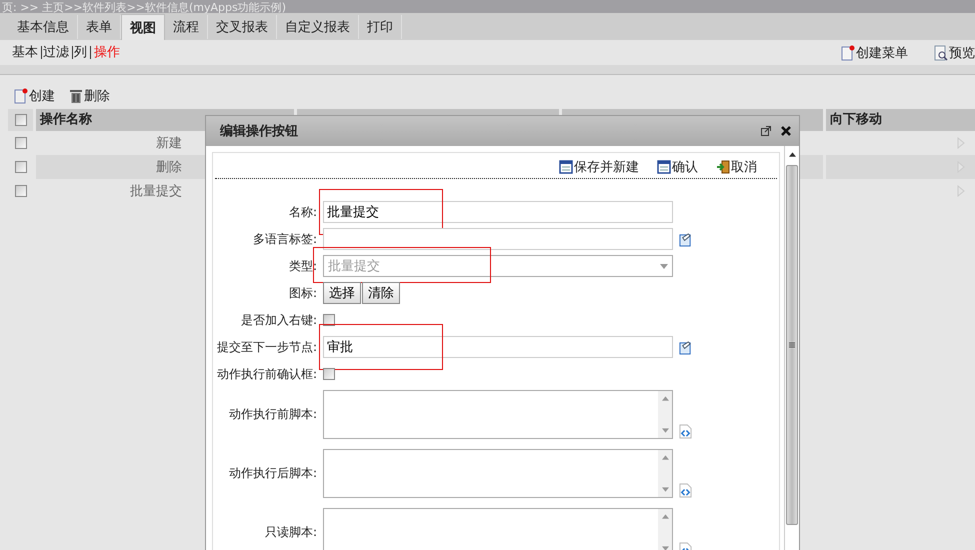  I want to click on field-label: 图标:, so click(302, 293).